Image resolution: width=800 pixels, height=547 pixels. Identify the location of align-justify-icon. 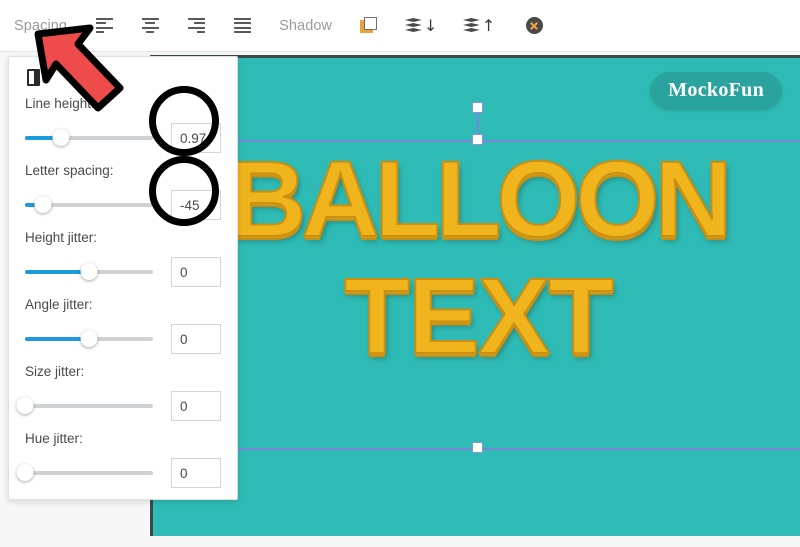
(242, 25).